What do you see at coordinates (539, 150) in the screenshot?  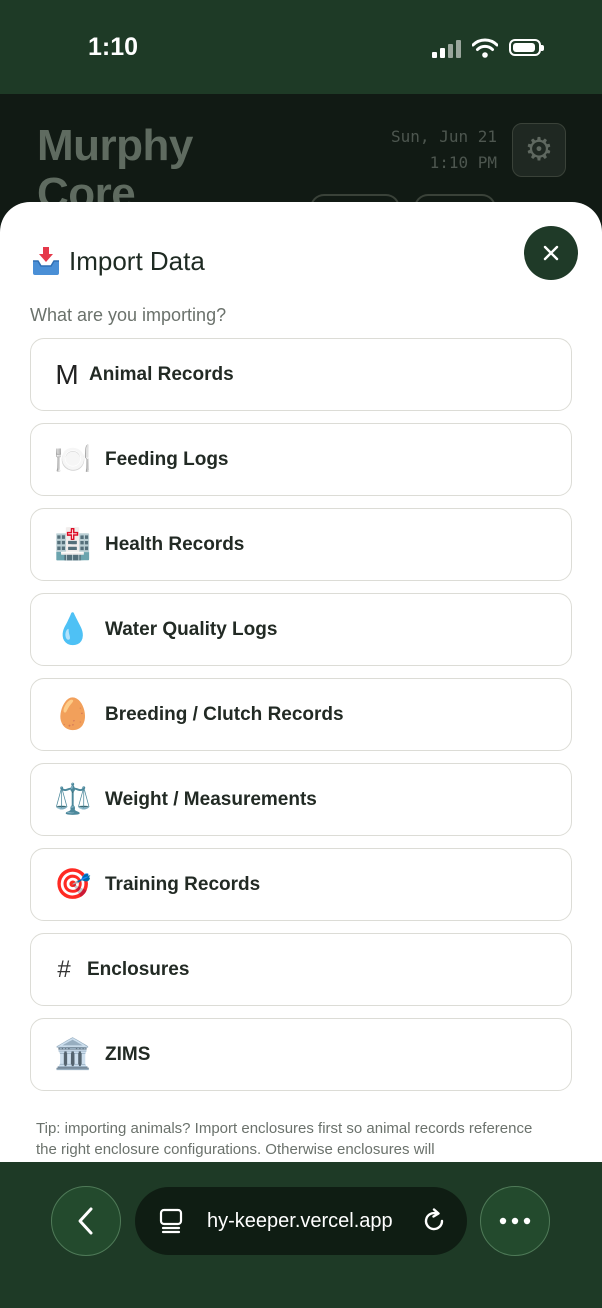 I see `gear-icon: ⚙` at bounding box center [539, 150].